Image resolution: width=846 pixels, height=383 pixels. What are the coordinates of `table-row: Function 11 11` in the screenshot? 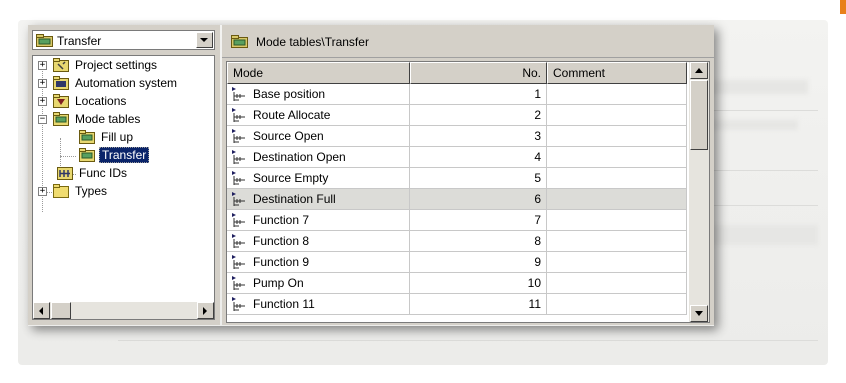 It's located at (457, 304).